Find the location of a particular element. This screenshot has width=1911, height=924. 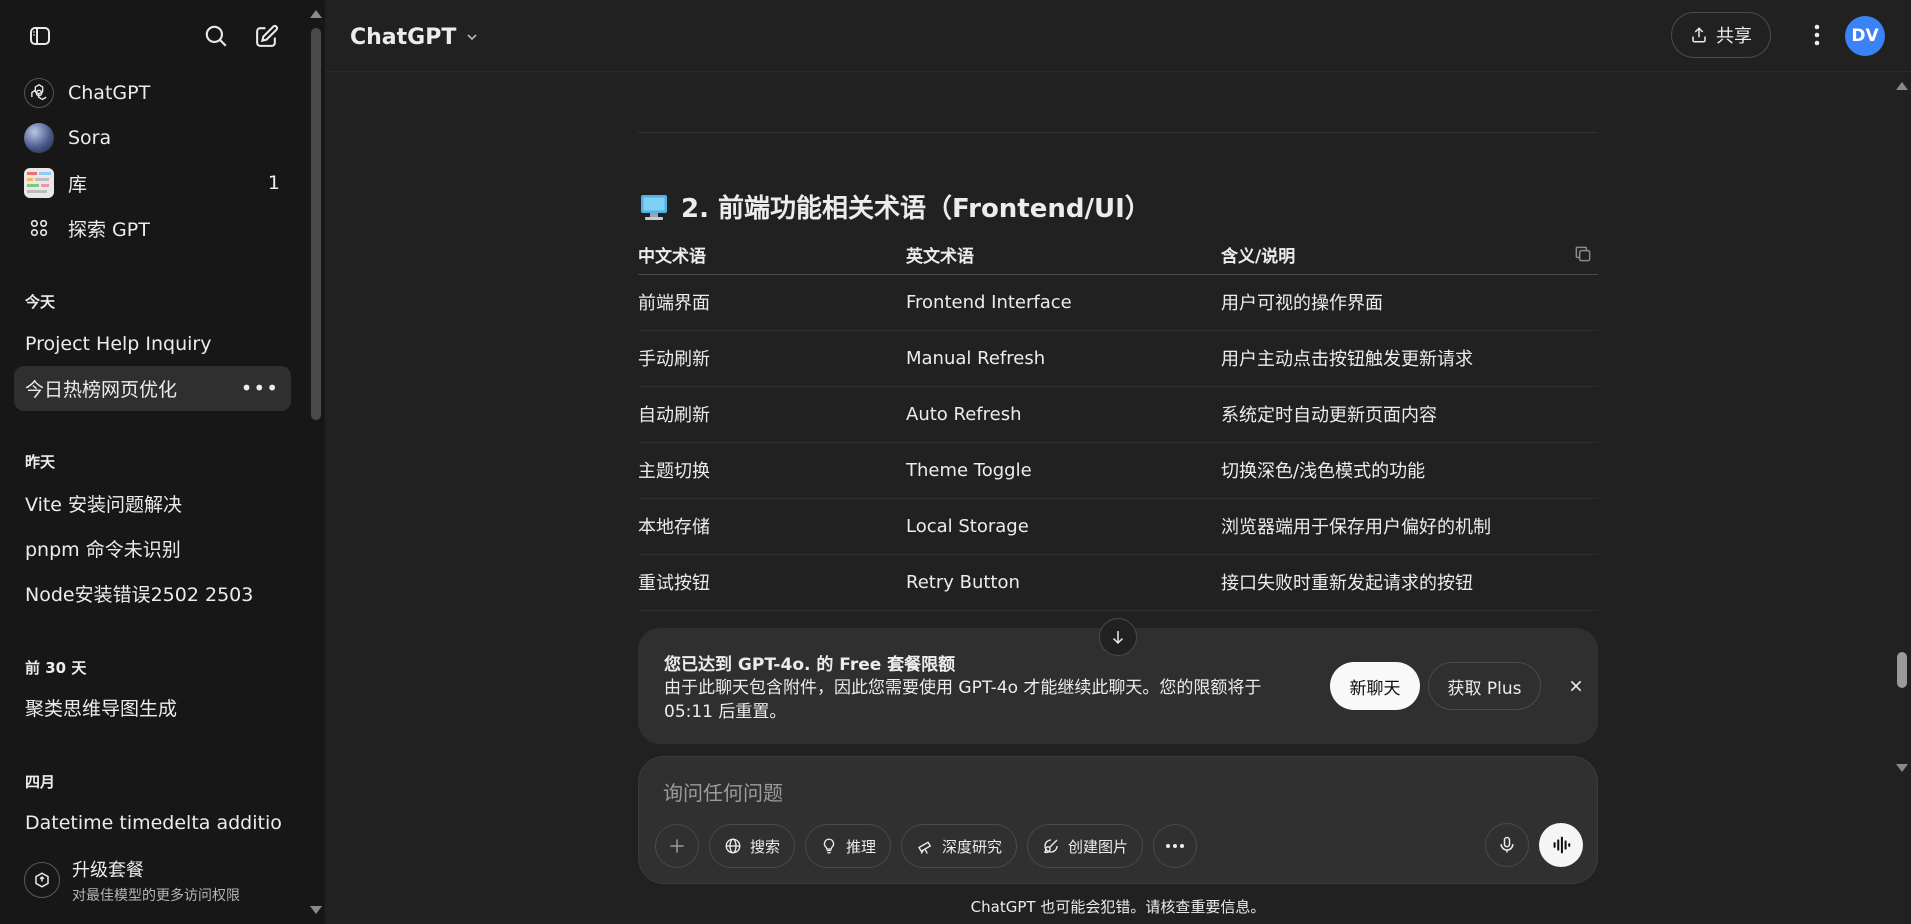

chat-history-item-active: 今日热榜网页优化 ••• is located at coordinates (152, 388).